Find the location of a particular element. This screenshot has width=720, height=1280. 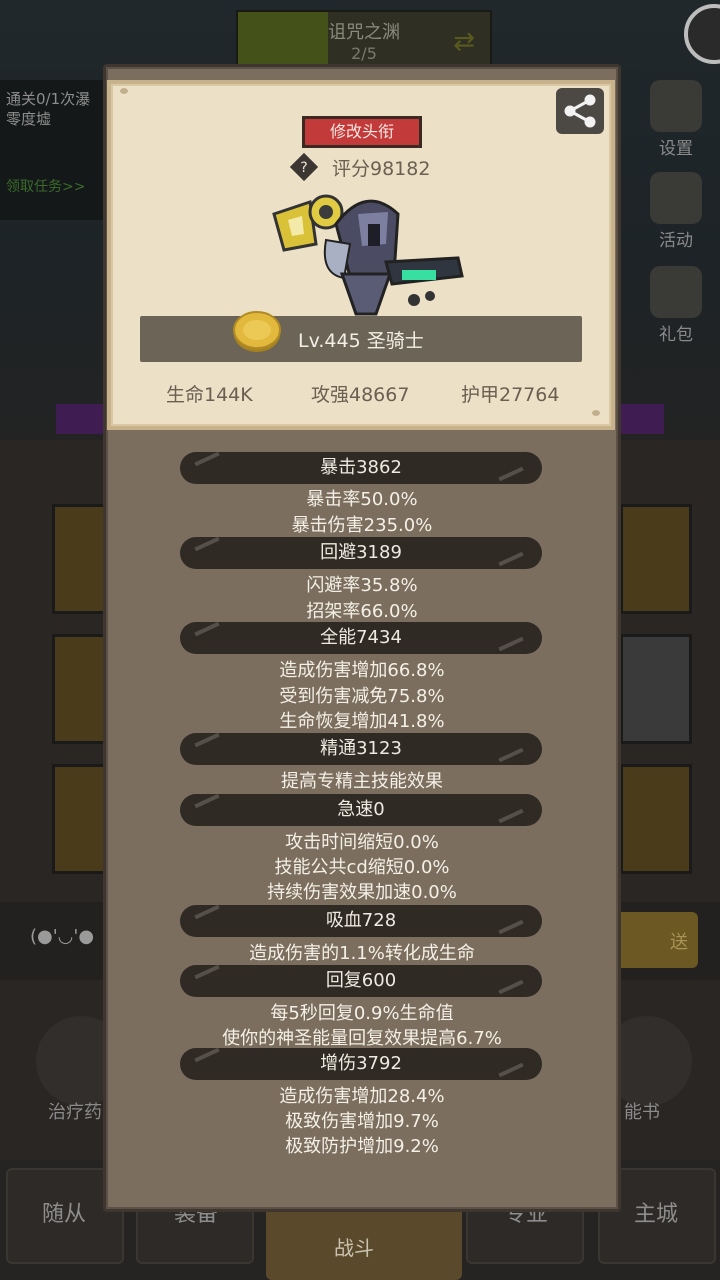

stat-line: 极致伤害增加9.7% is located at coordinates (362, 1121).